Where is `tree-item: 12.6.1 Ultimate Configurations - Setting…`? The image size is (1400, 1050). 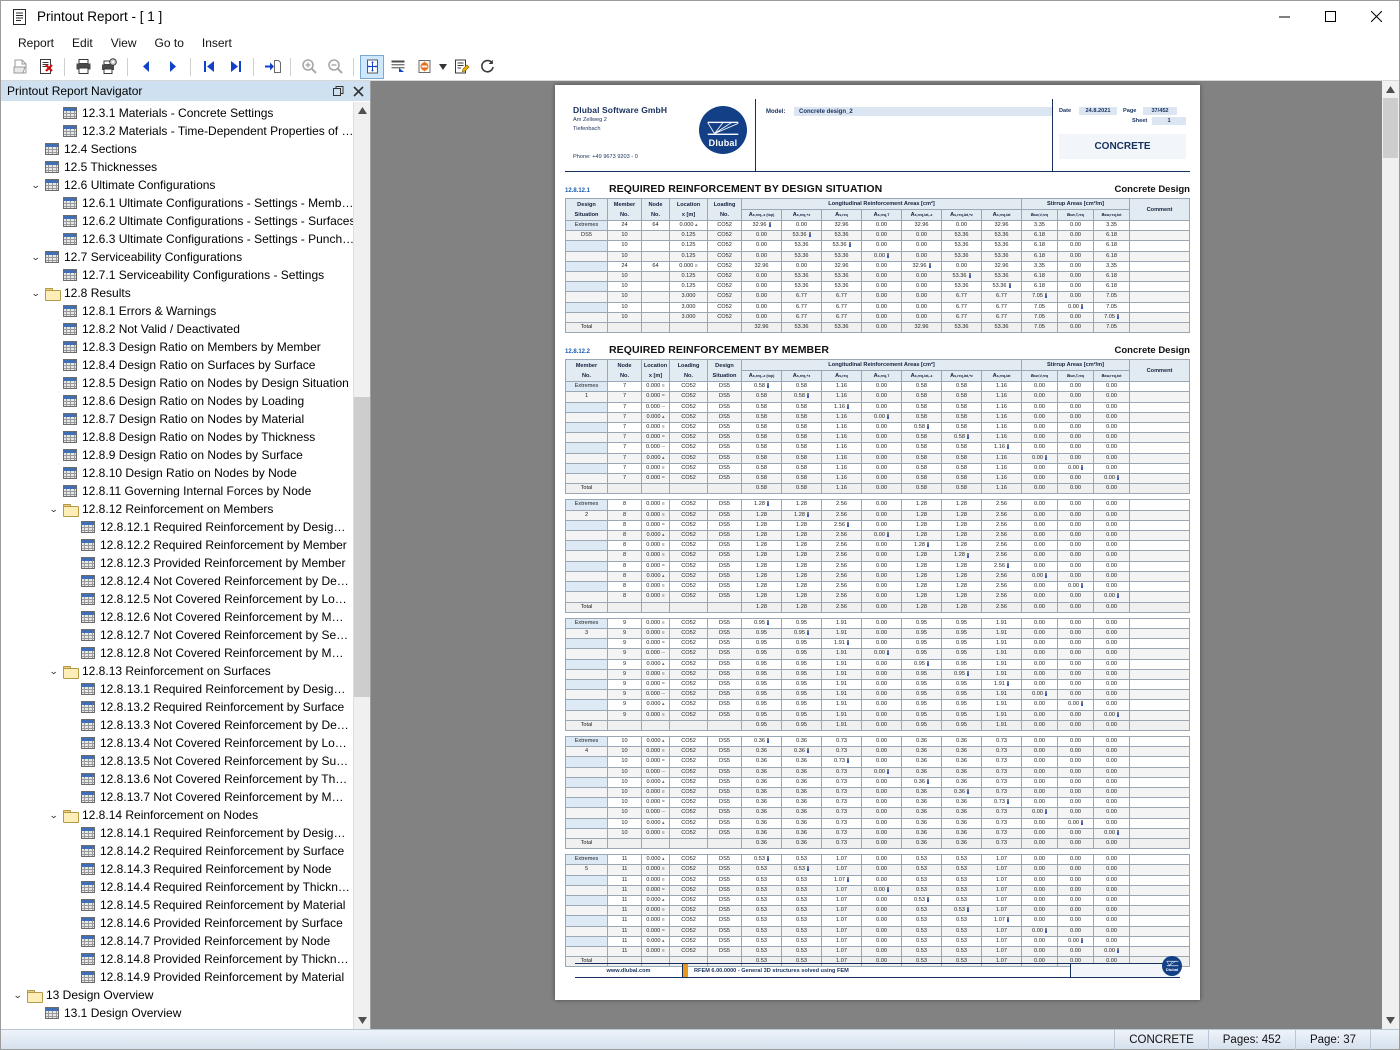
tree-item: 12.6.1 Ultimate Configurations - Setting… is located at coordinates (177, 203).